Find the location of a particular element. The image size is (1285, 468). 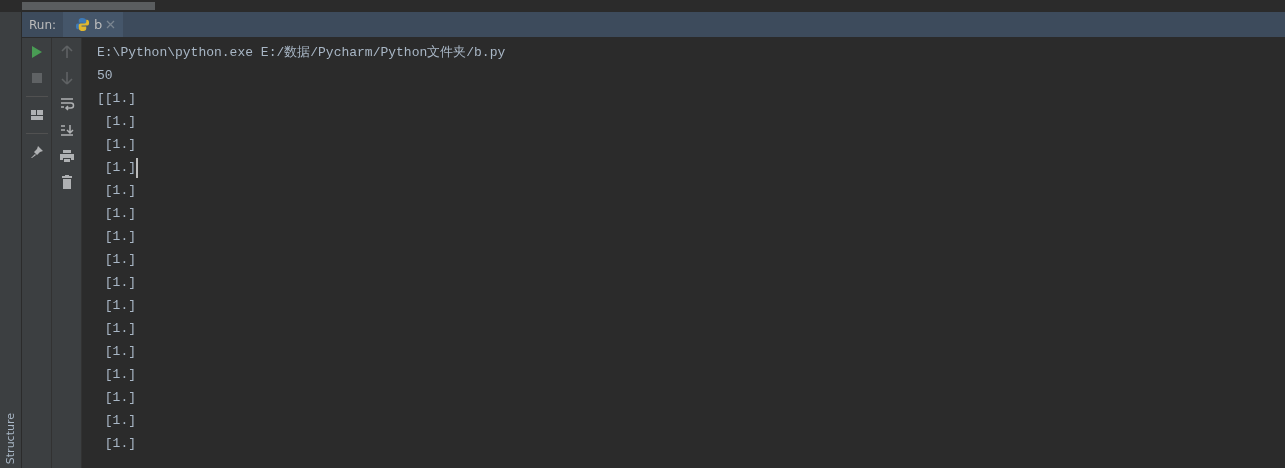

console-line: [[1.] is located at coordinates (116, 99).